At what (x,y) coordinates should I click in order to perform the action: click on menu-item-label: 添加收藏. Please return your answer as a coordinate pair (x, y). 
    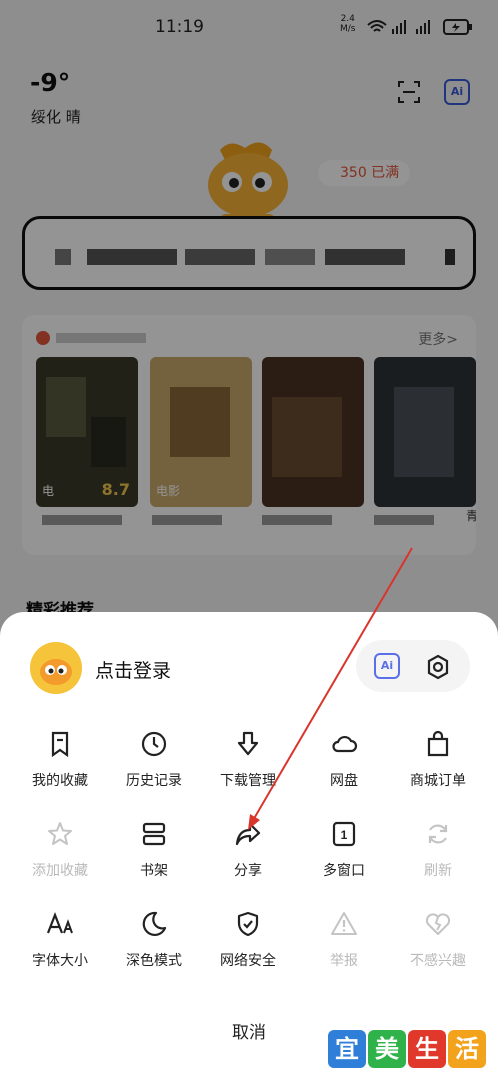
    Looking at the image, I should click on (60, 871).